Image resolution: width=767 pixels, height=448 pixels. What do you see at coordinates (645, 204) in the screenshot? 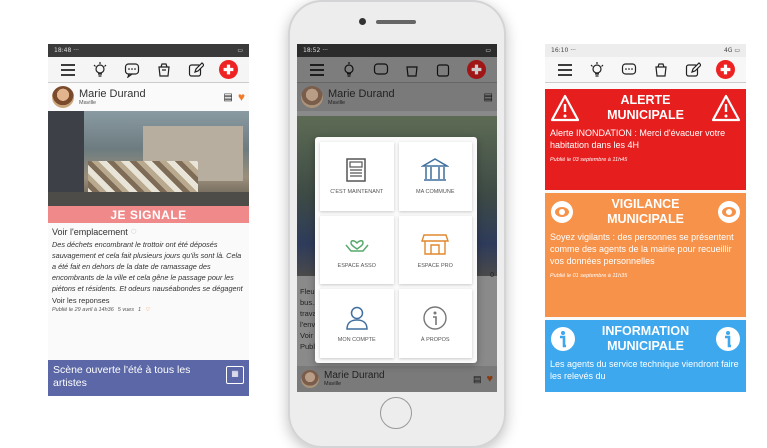
I see `vigilance-title: VIGILANCE` at bounding box center [645, 204].